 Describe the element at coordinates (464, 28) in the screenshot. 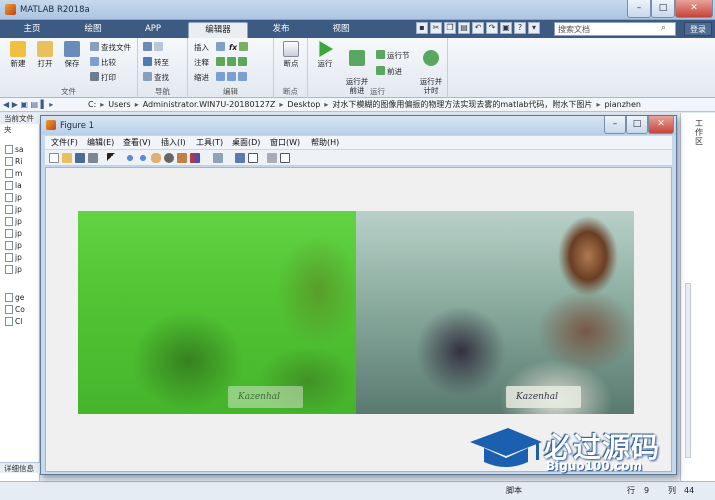

I see `paste-icon: ▤` at that location.